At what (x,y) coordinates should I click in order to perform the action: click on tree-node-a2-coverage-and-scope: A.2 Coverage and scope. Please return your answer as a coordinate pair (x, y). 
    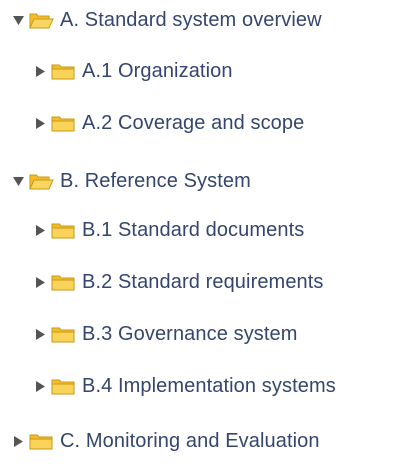
    Looking at the image, I should click on (169, 123).